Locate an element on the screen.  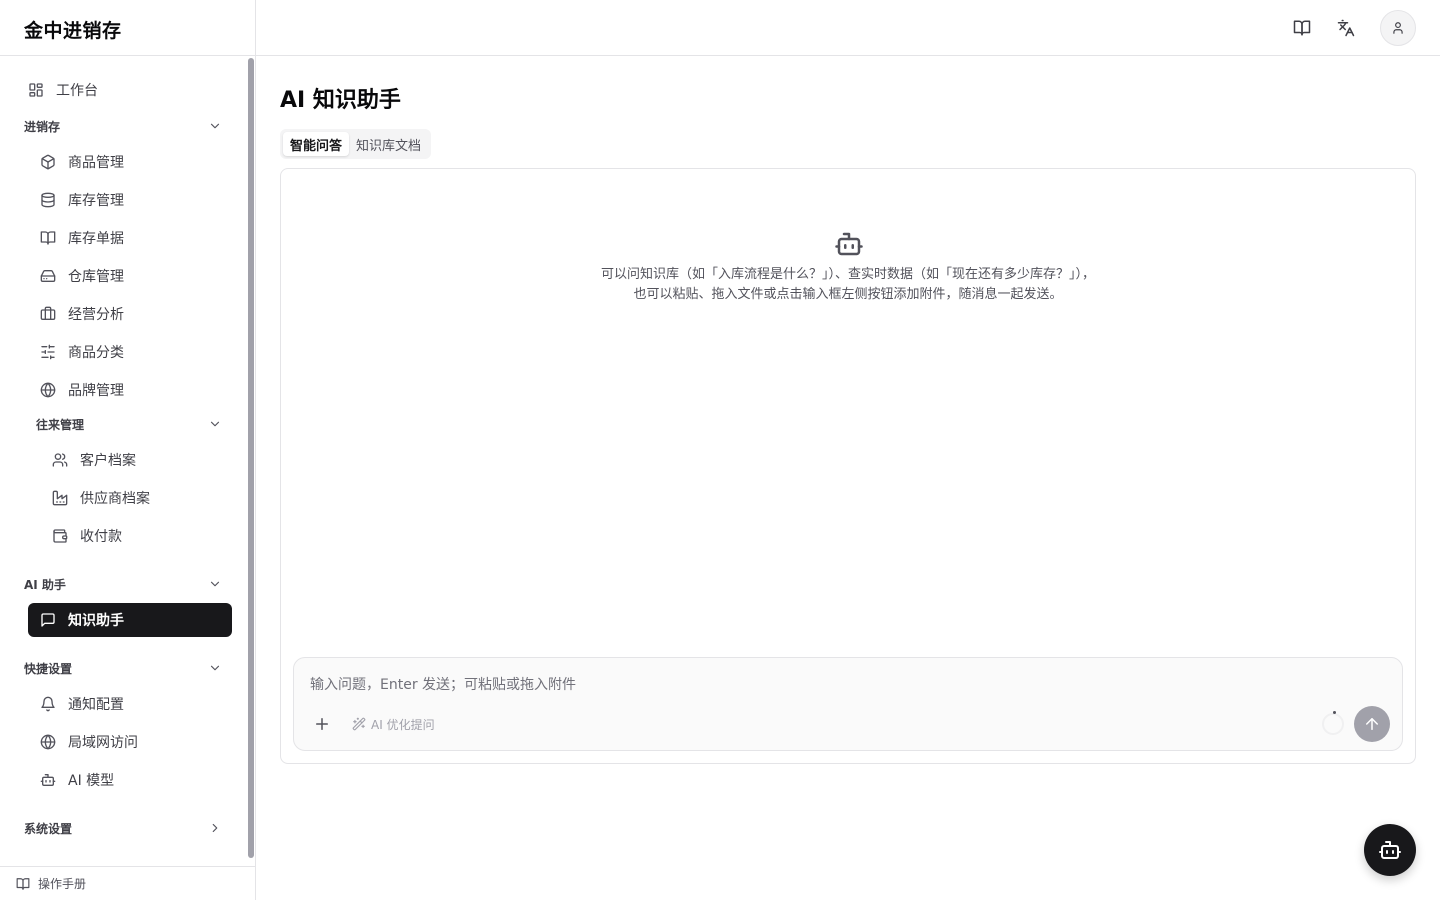
group-inventory: 进销存 is located at coordinates (128, 126).